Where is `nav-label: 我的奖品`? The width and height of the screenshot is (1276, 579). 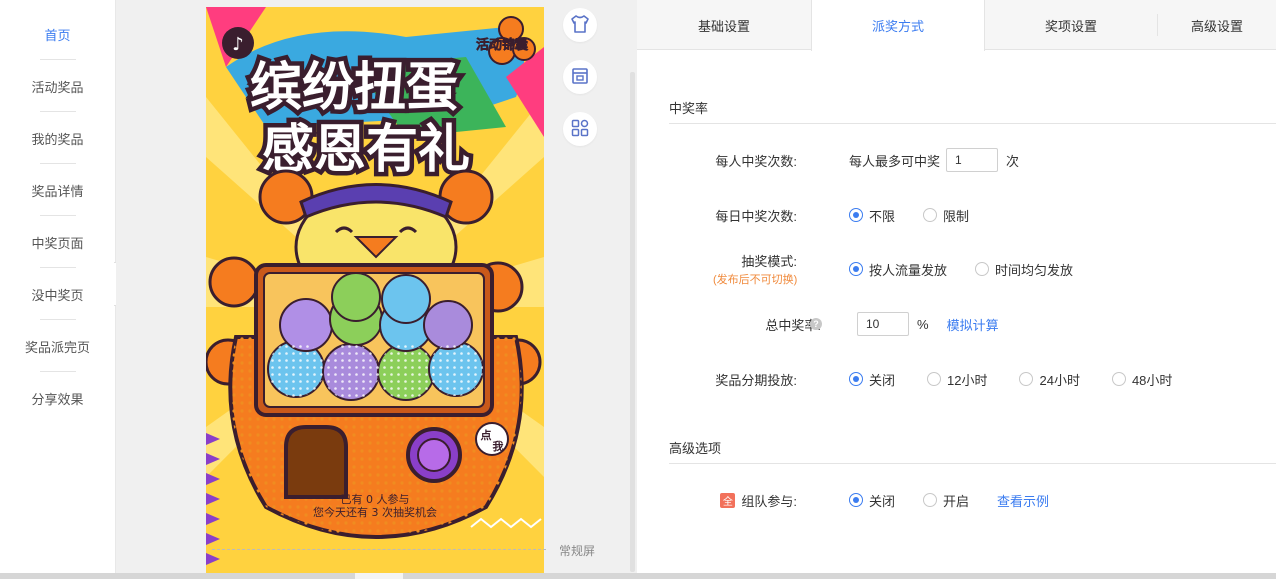 nav-label: 我的奖品 is located at coordinates (57, 139).